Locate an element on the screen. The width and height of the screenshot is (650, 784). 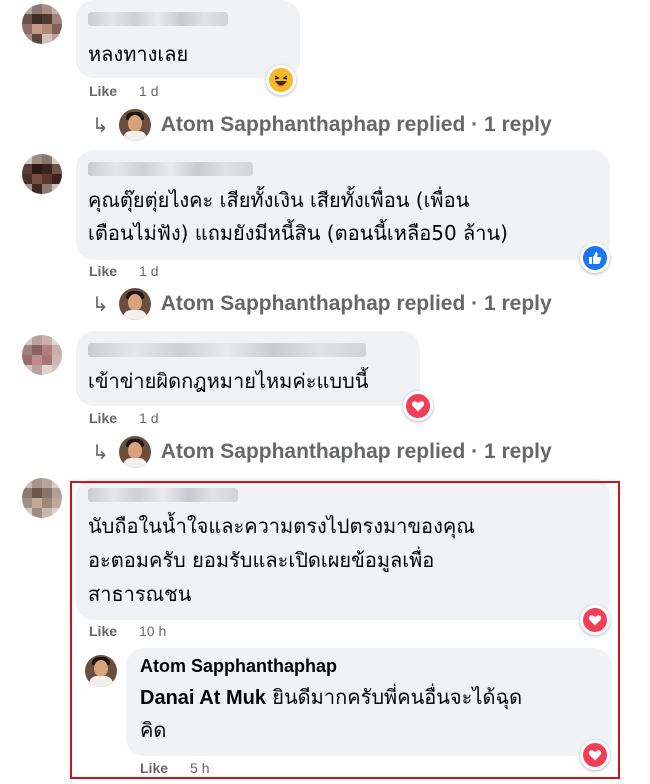
comment-text: หลงทางเลย is located at coordinates (138, 54).